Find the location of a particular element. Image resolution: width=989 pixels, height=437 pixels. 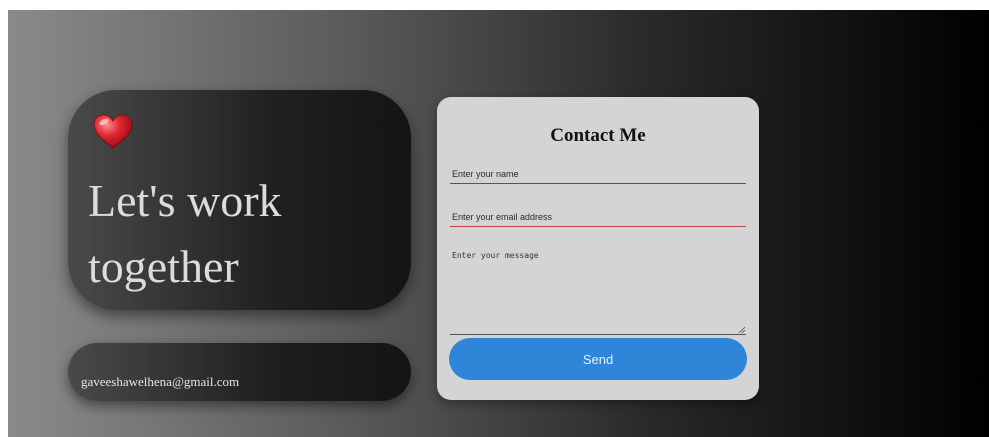

message-textarea is located at coordinates (598, 290).